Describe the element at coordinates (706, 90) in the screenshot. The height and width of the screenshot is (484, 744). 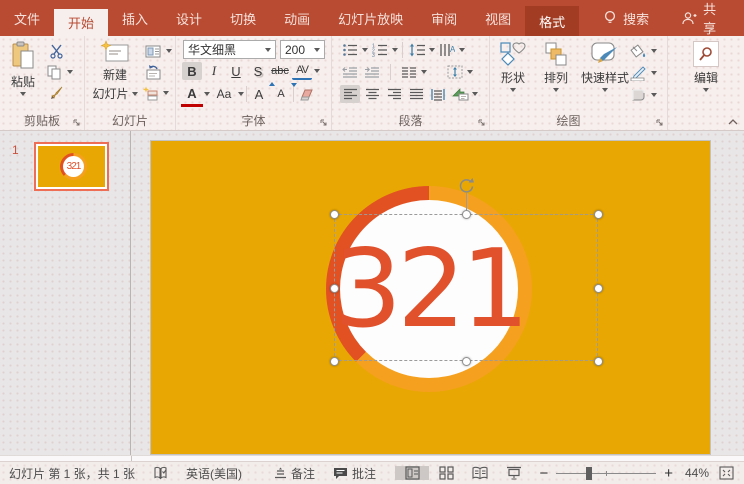
I see `editing-dropdown-arrow` at that location.